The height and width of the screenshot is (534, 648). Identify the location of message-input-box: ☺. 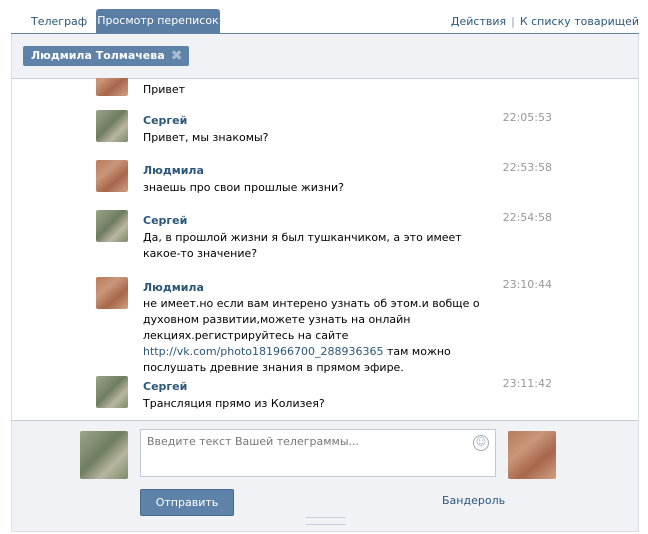
(318, 453).